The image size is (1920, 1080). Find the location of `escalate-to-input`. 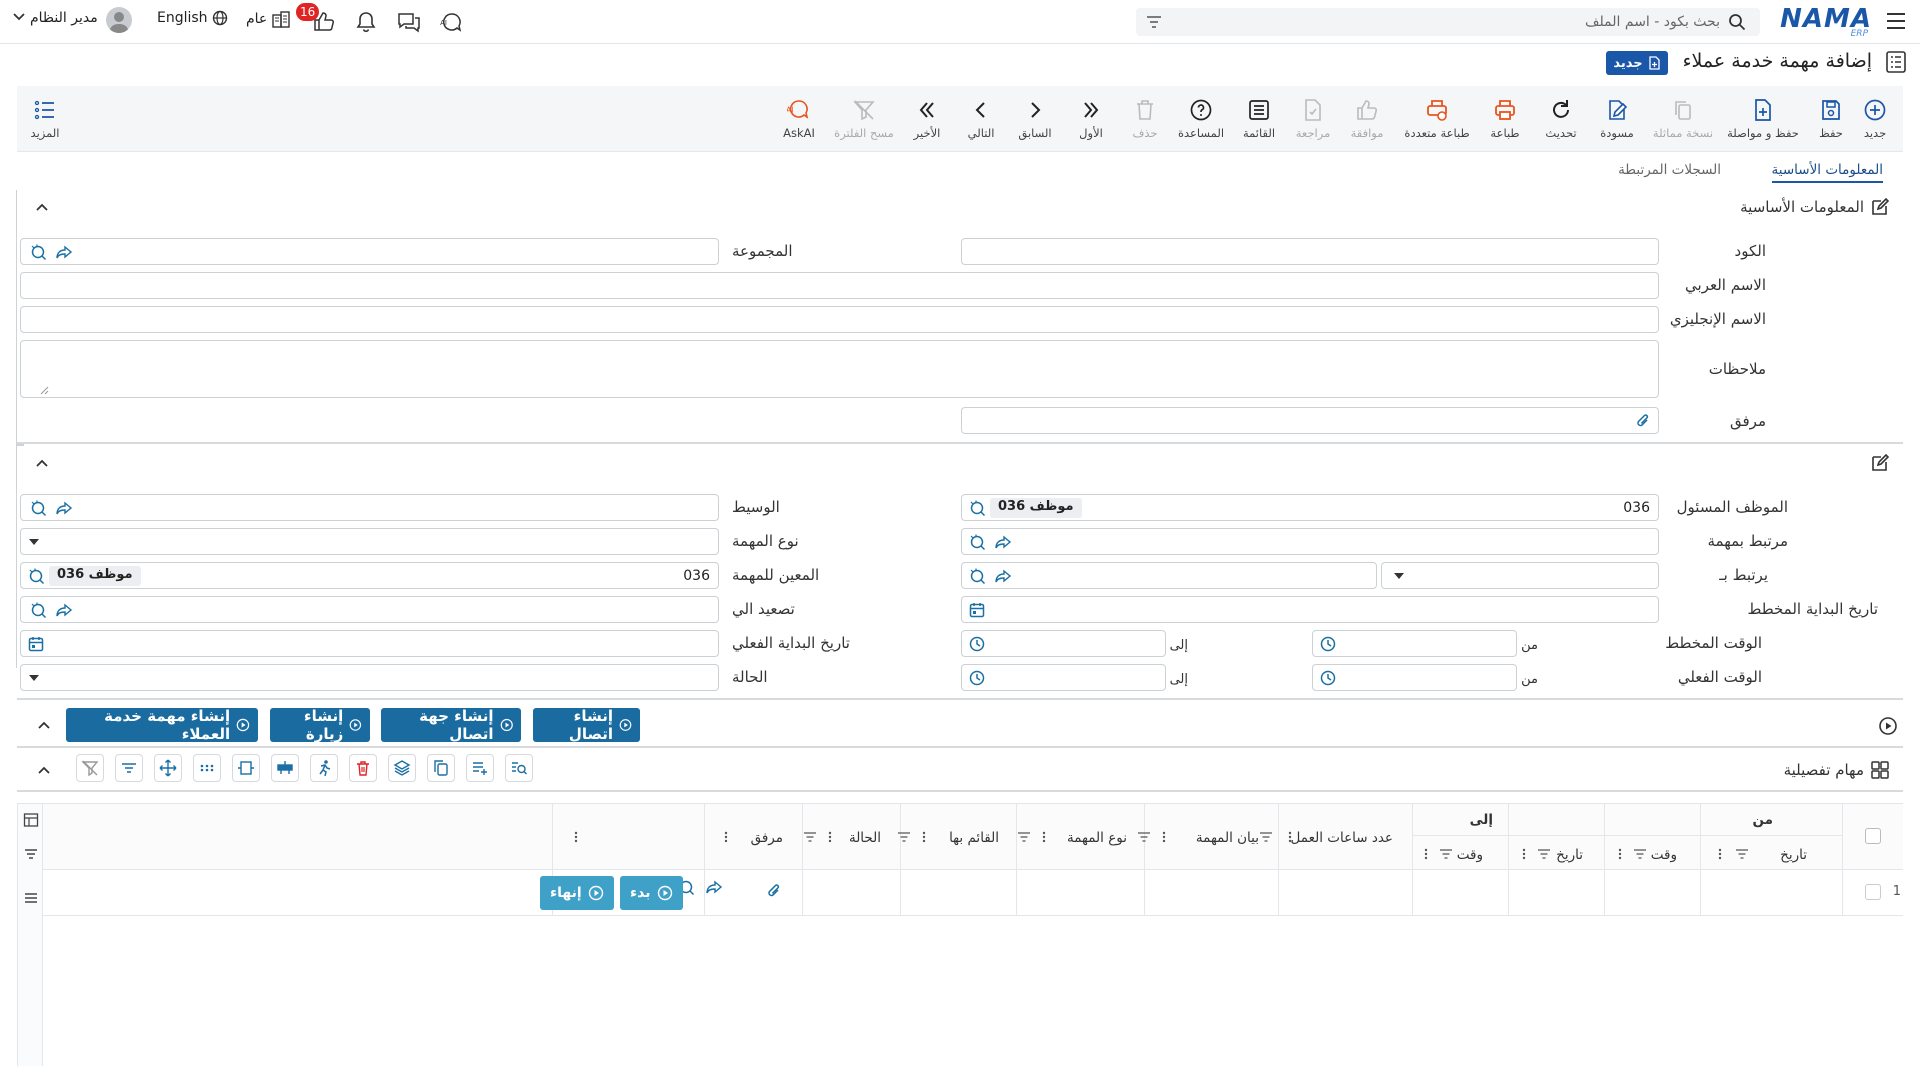

escalate-to-input is located at coordinates (369, 609).